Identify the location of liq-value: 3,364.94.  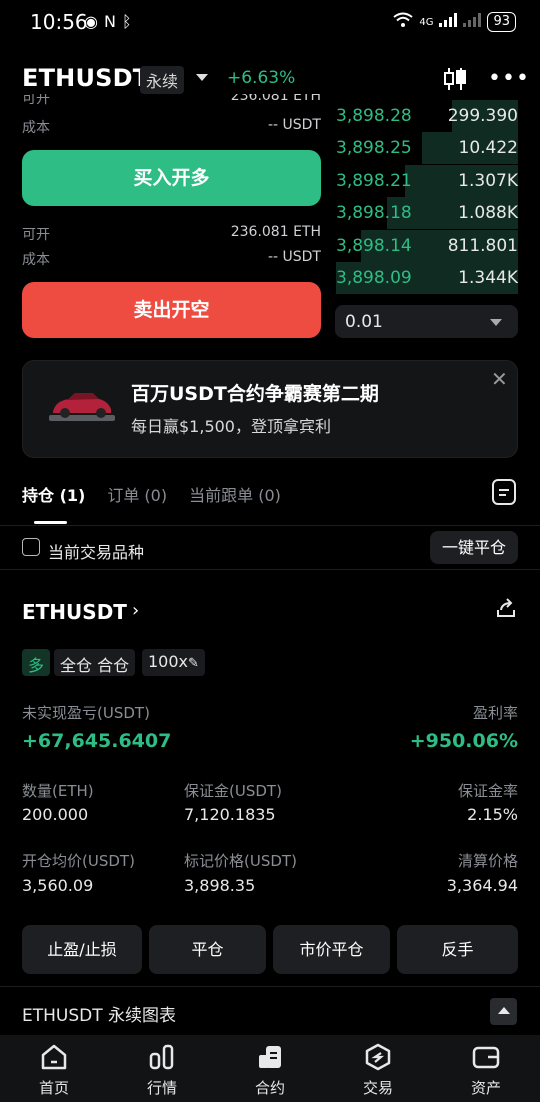
(482, 885).